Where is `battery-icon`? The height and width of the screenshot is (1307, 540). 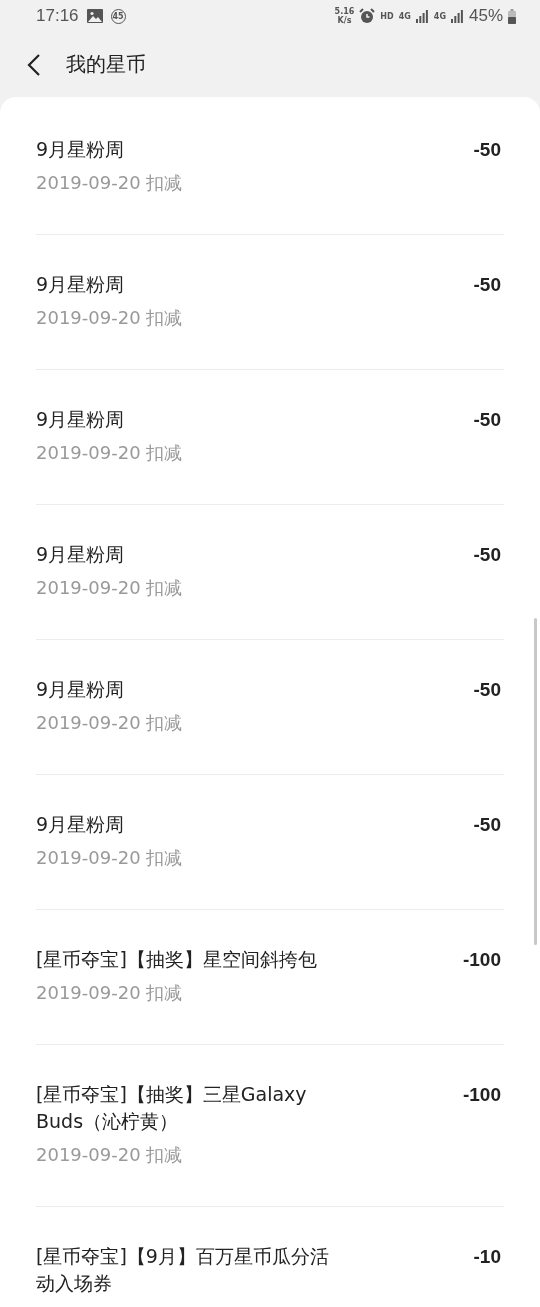 battery-icon is located at coordinates (512, 16).